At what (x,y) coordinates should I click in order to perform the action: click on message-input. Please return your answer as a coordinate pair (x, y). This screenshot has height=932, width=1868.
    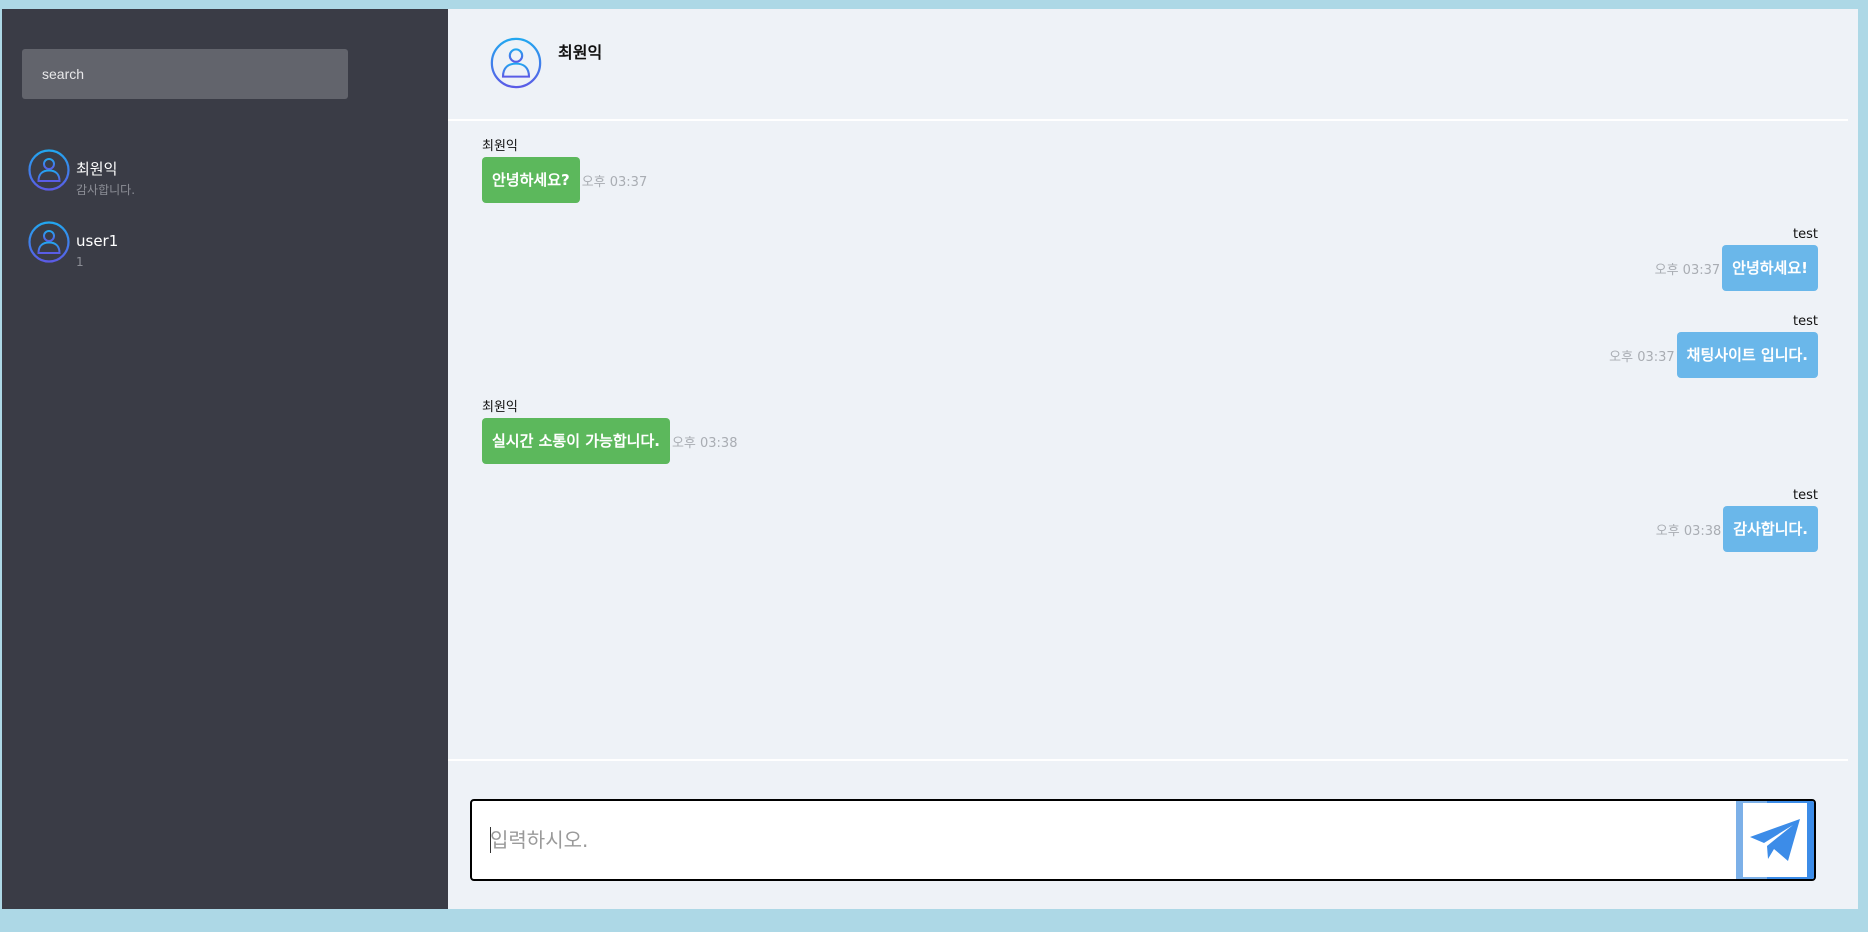
    Looking at the image, I should click on (1105, 840).